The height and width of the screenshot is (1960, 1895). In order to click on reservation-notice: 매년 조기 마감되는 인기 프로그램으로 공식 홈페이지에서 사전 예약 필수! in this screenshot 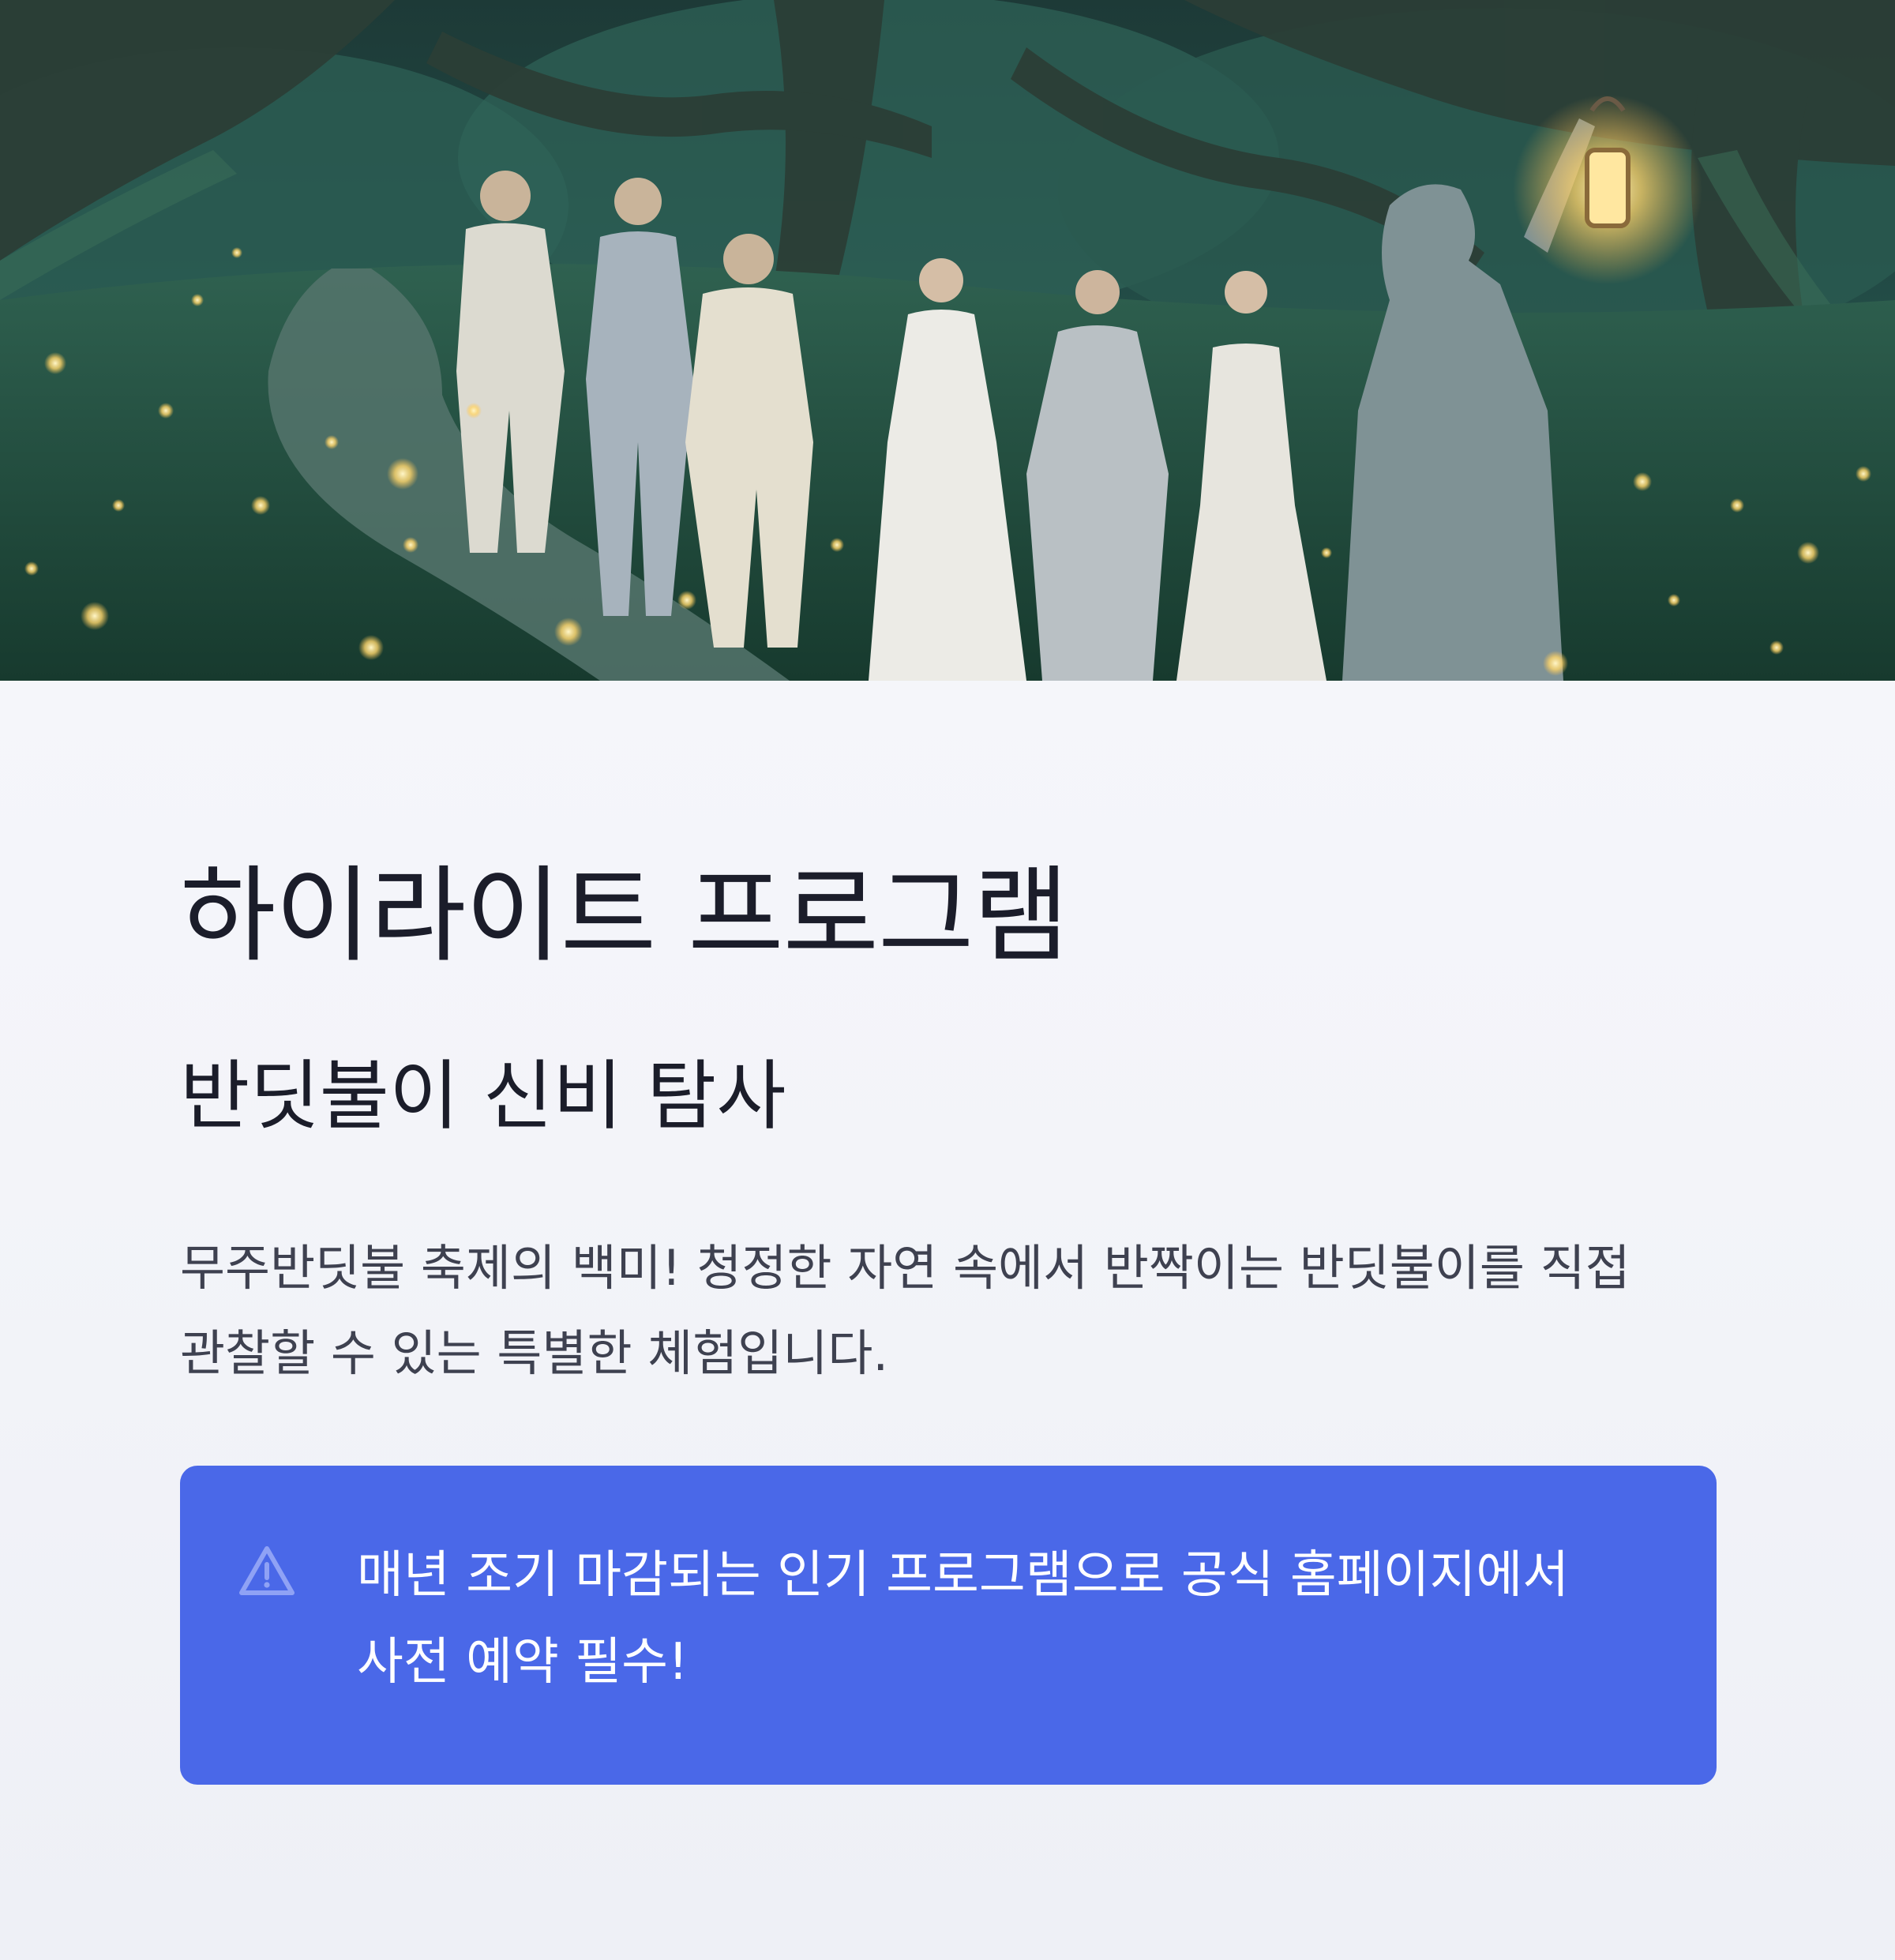, I will do `click(948, 1626)`.